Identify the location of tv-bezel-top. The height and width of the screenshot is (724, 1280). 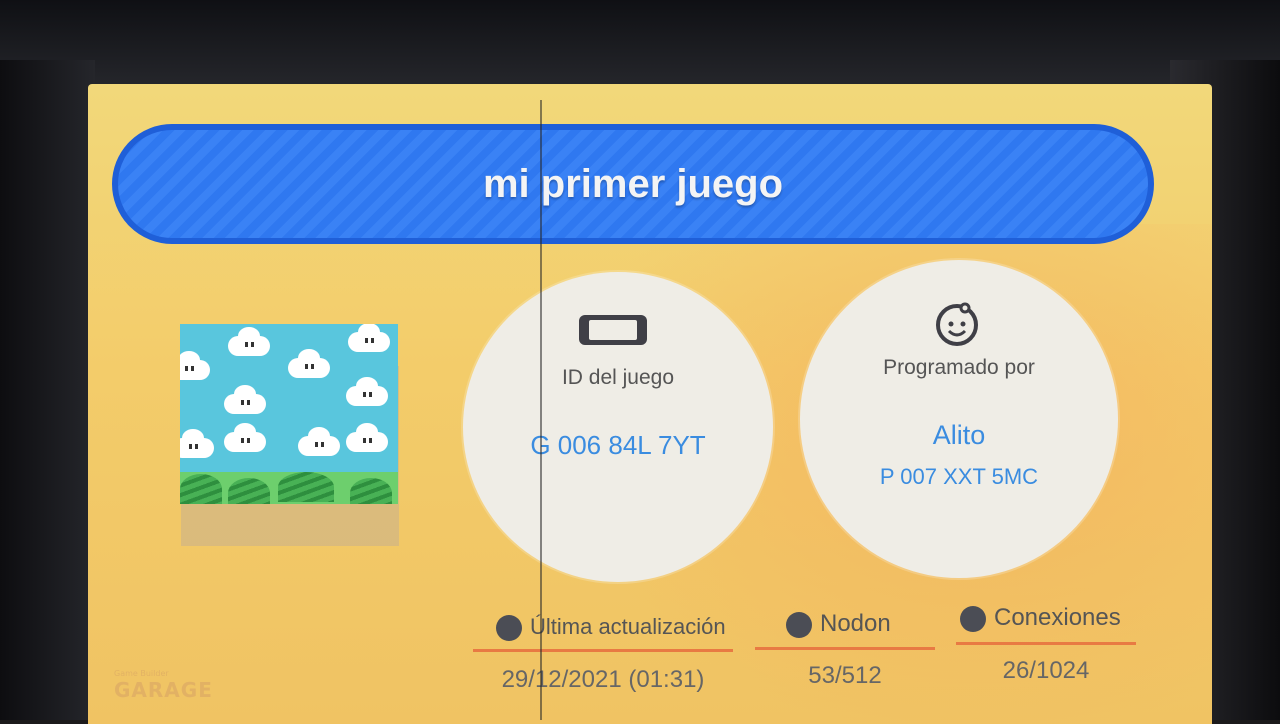
(640, 45).